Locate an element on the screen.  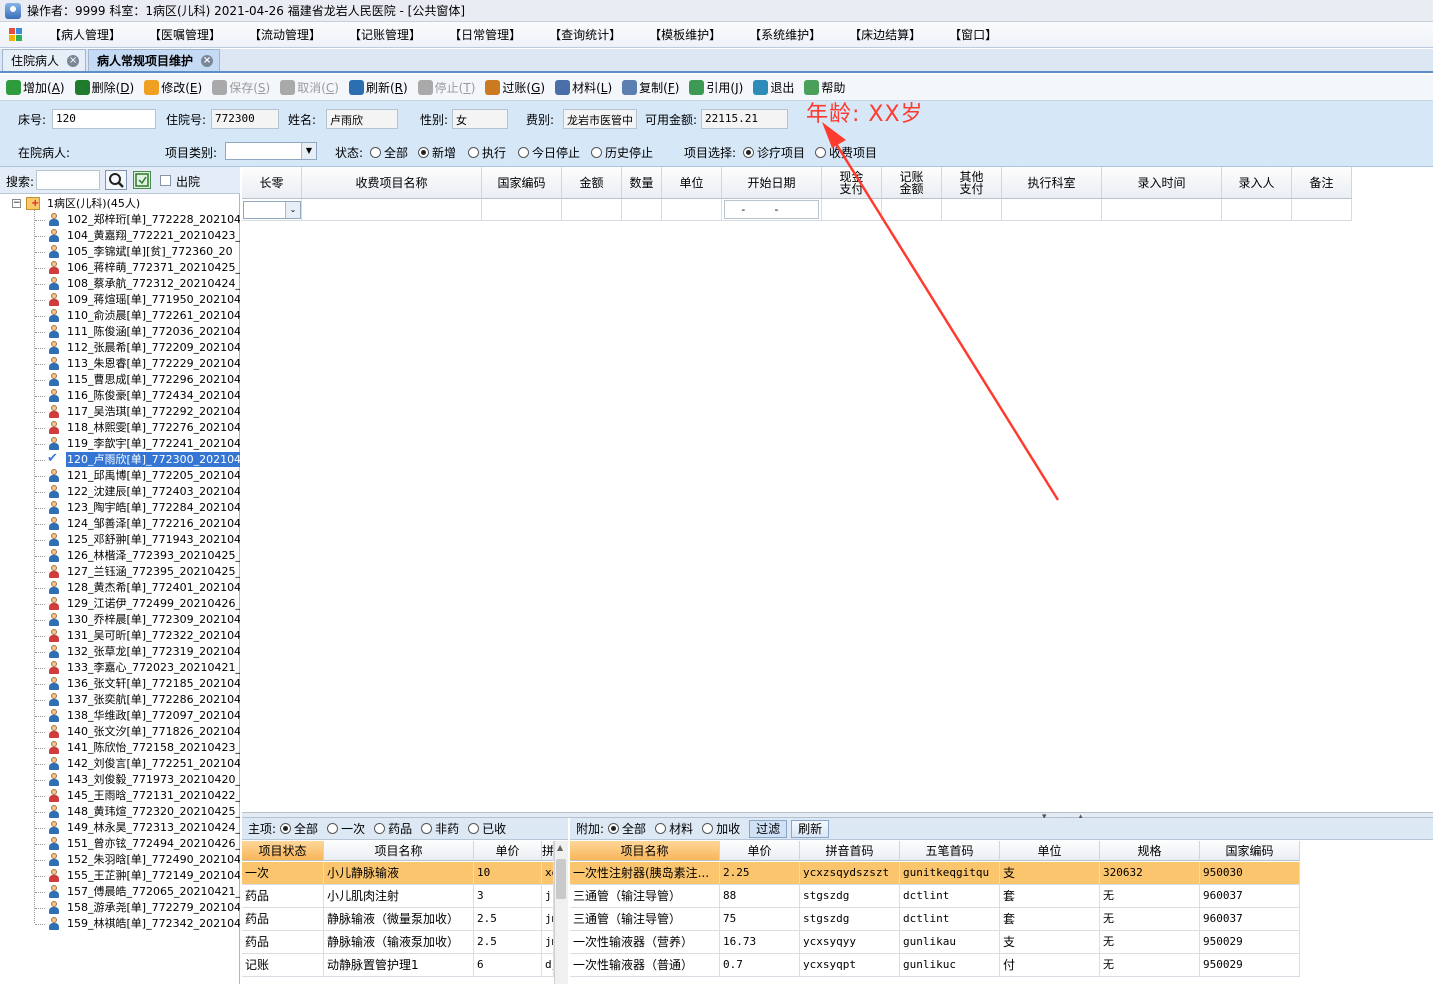
tree-patient-row: 128_黄杰希[单]_772401_2021042 is located at coordinates (120, 588).